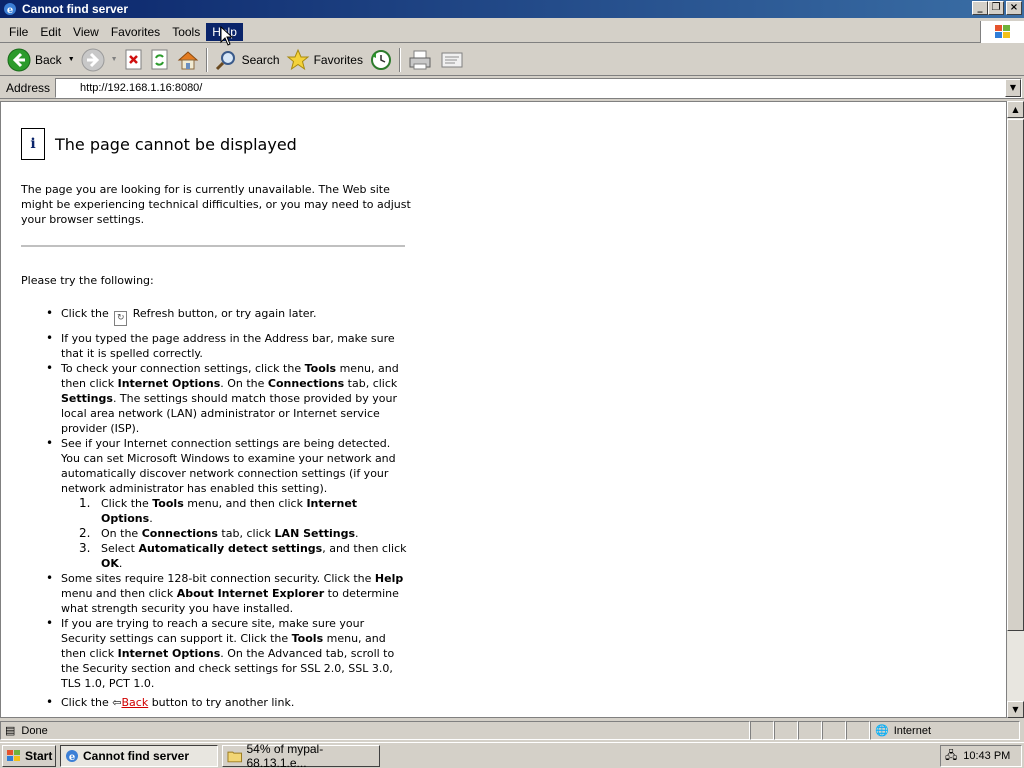 Image resolution: width=1024 pixels, height=768 pixels. I want to click on error-header: i The page cannot be displayed, so click(216, 144).